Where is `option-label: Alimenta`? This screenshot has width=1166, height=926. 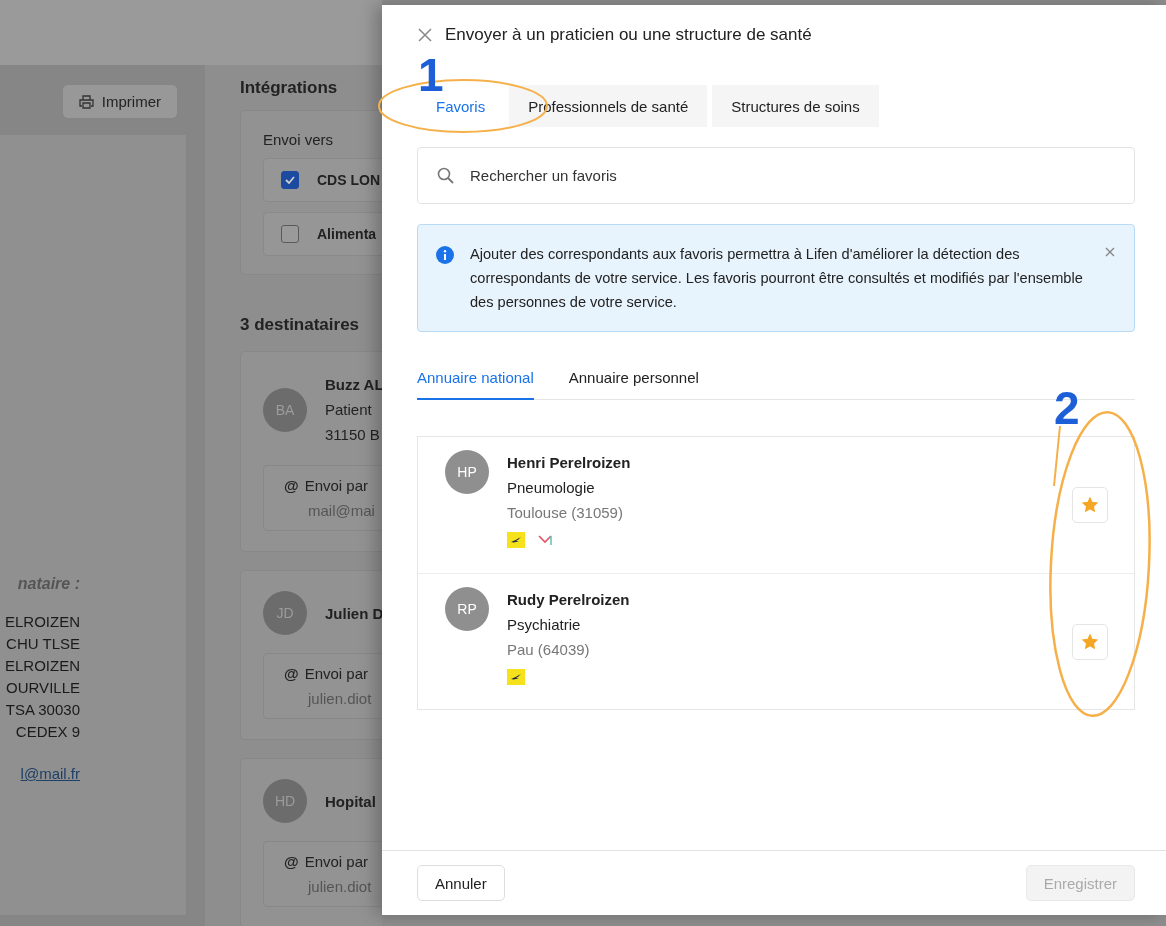
option-label: Alimenta is located at coordinates (347, 234).